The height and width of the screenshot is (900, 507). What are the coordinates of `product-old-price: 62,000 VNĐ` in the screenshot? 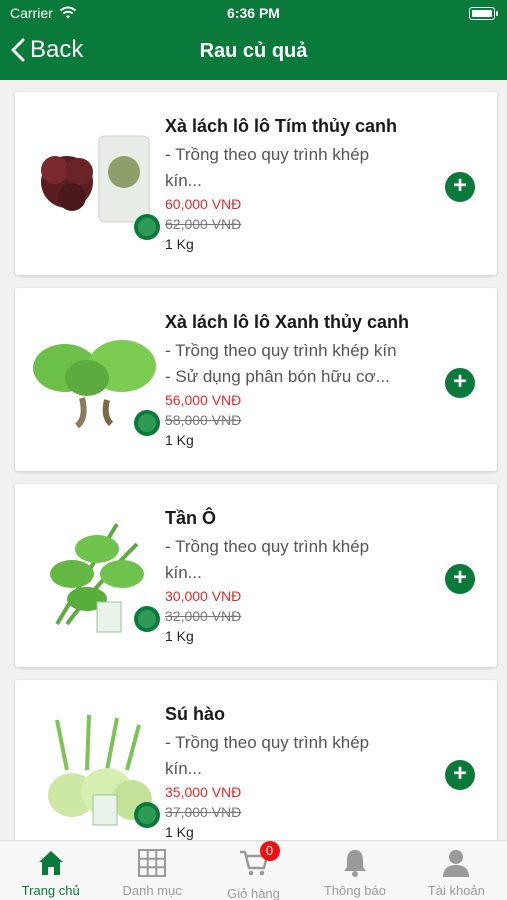 It's located at (203, 224).